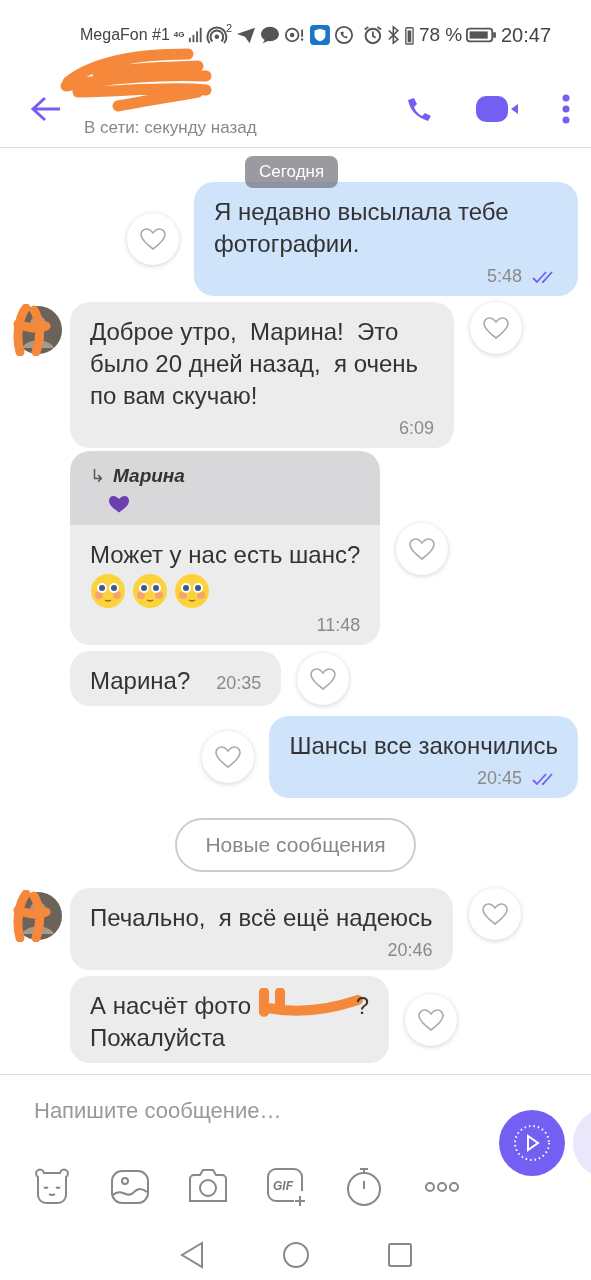 The height and width of the screenshot is (1280, 591). What do you see at coordinates (393, 35) in the screenshot?
I see `bluetooth-icon` at bounding box center [393, 35].